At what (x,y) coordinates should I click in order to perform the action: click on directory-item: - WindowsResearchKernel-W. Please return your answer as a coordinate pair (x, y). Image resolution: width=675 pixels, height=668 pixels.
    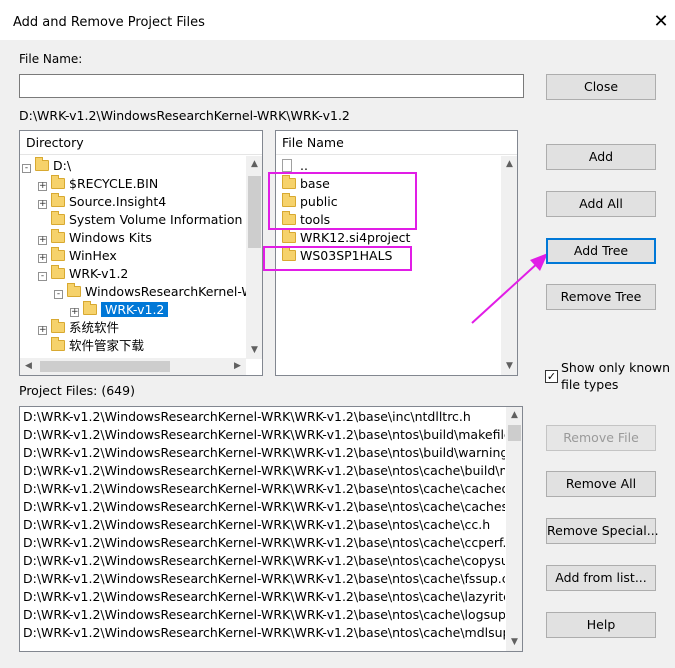
    Looking at the image, I should click on (154, 292).